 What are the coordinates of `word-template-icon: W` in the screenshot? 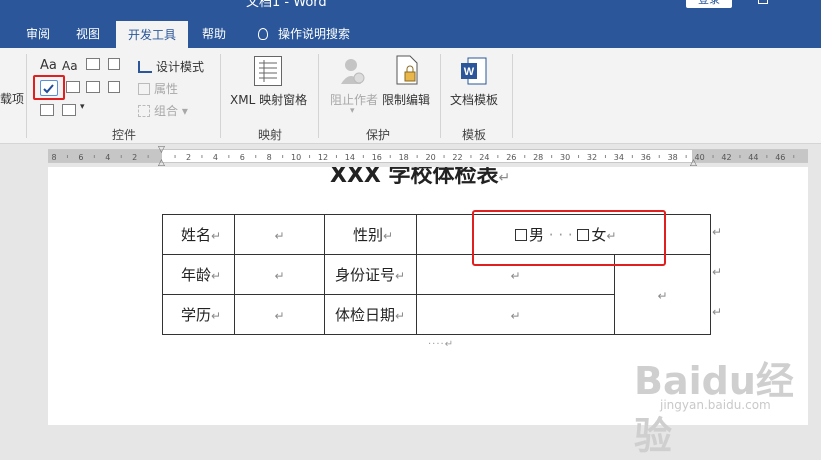 It's located at (474, 71).